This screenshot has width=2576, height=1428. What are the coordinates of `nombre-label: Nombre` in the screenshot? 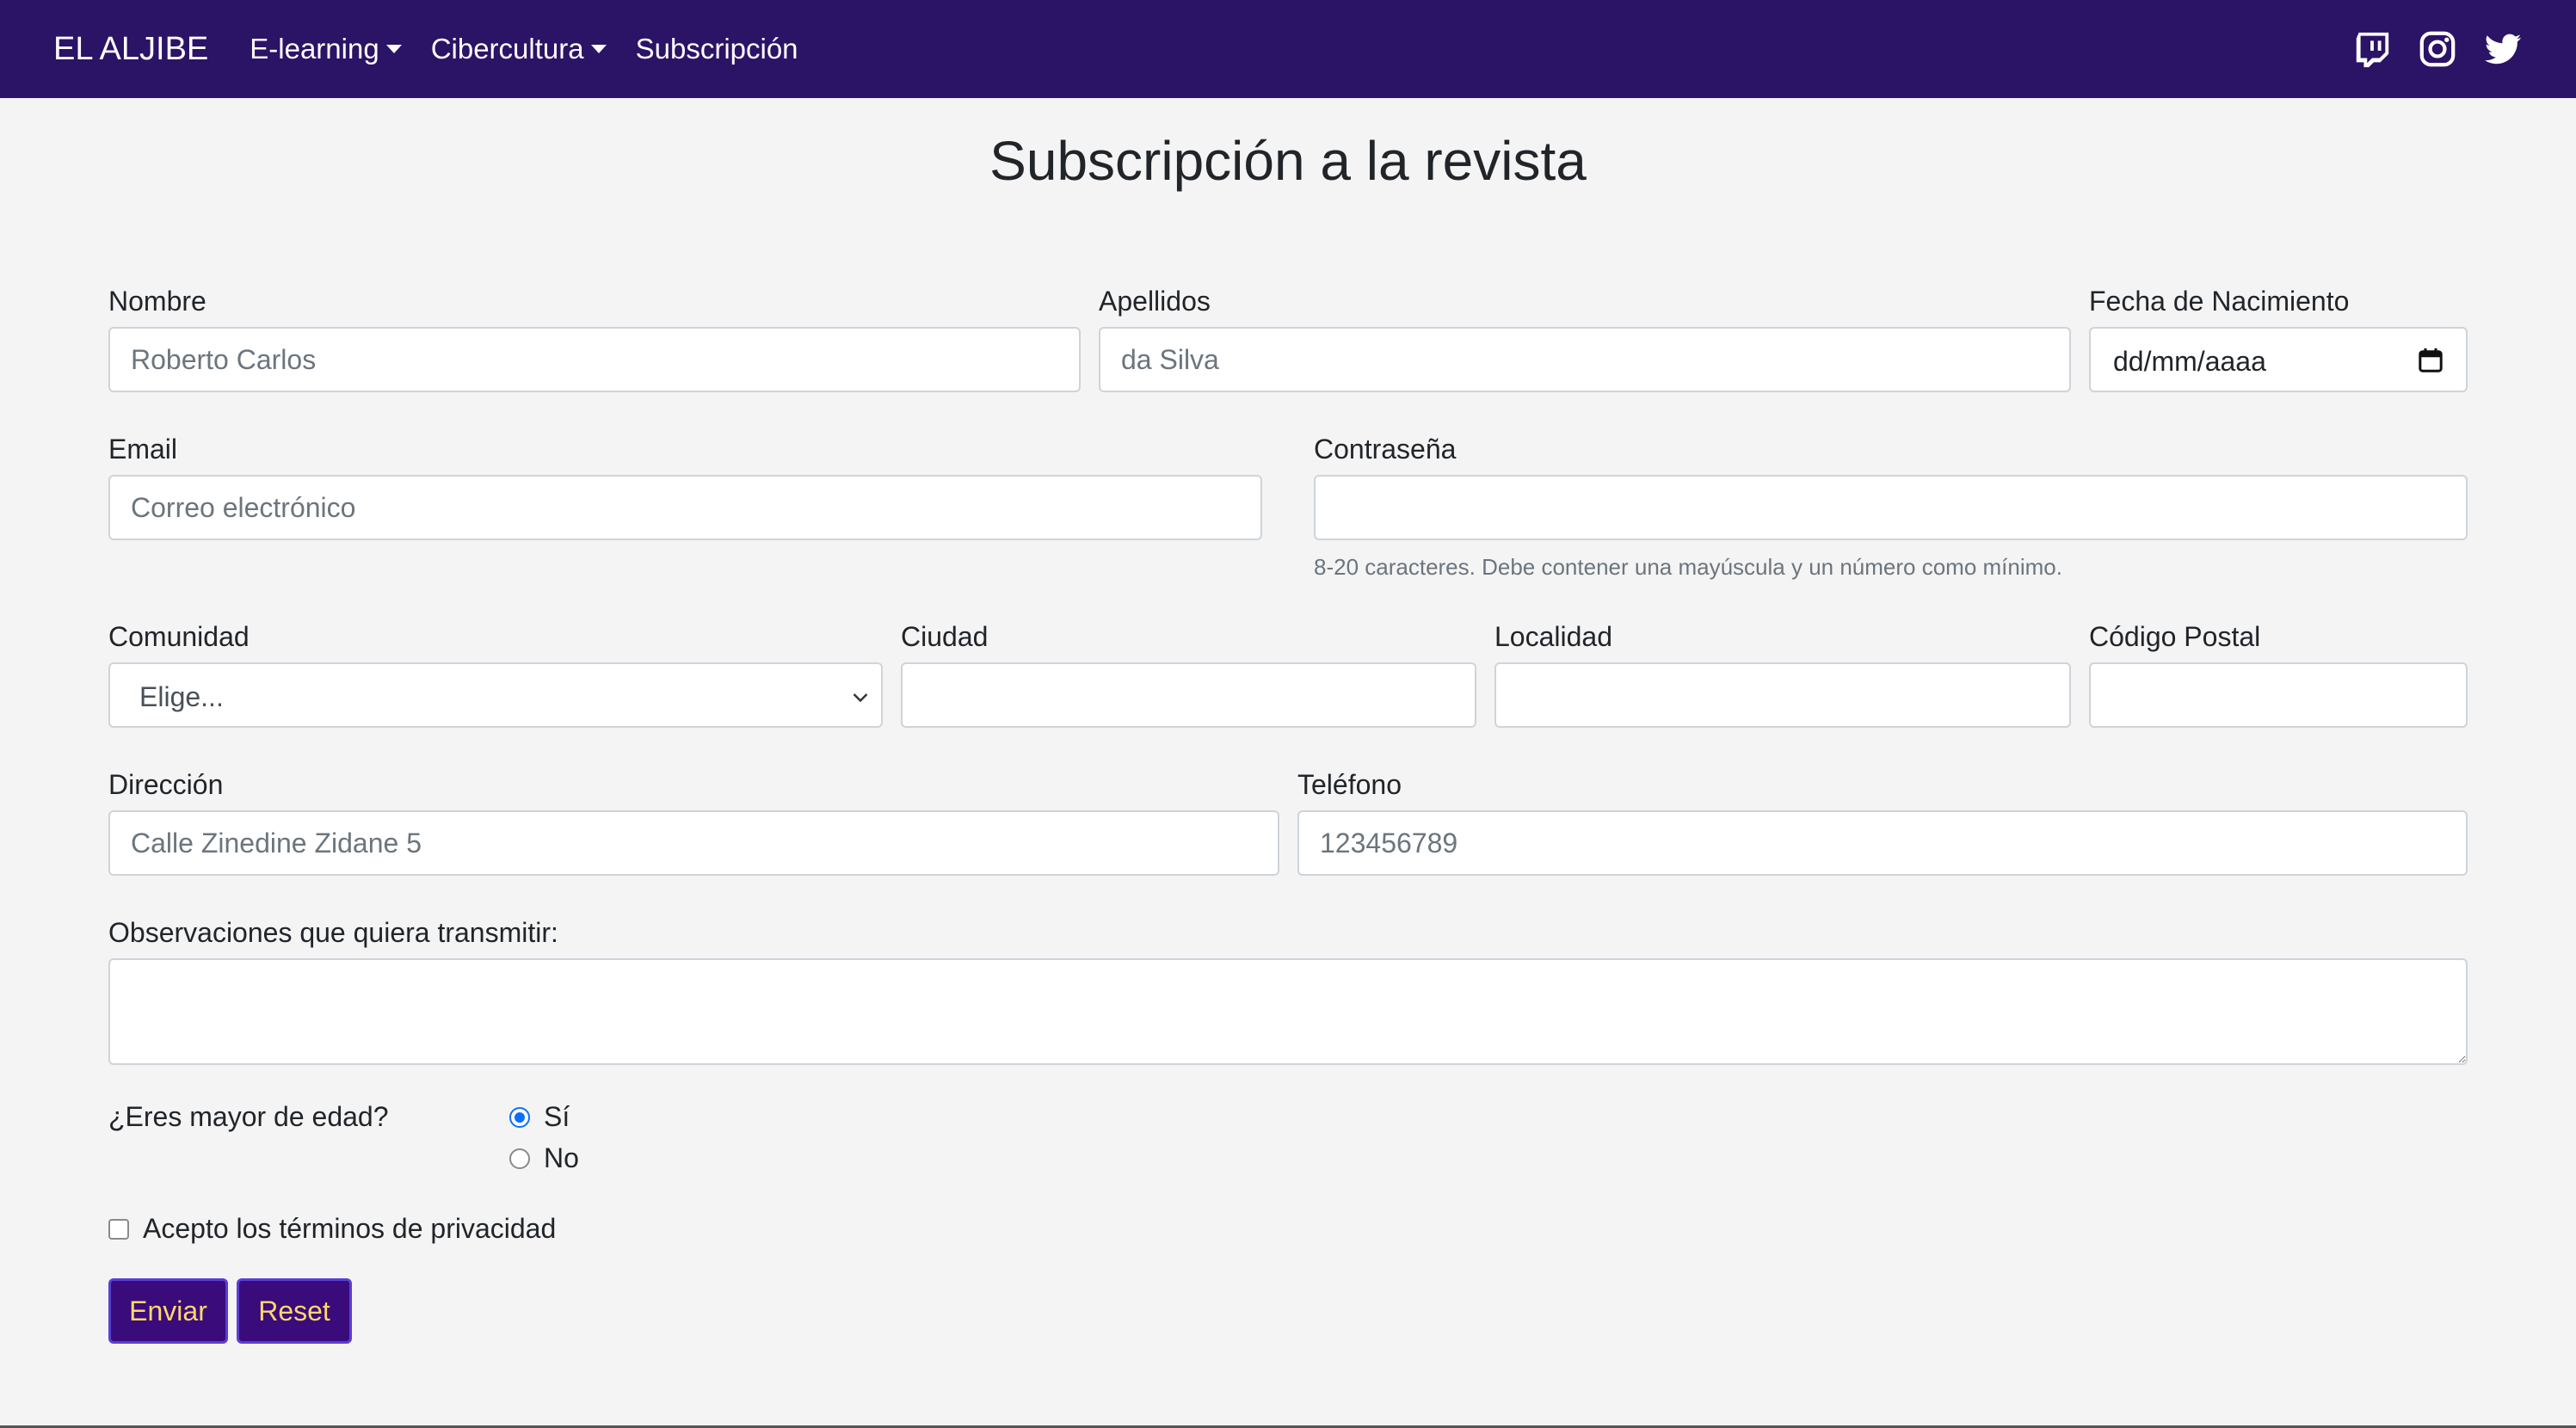 It's located at (157, 301).